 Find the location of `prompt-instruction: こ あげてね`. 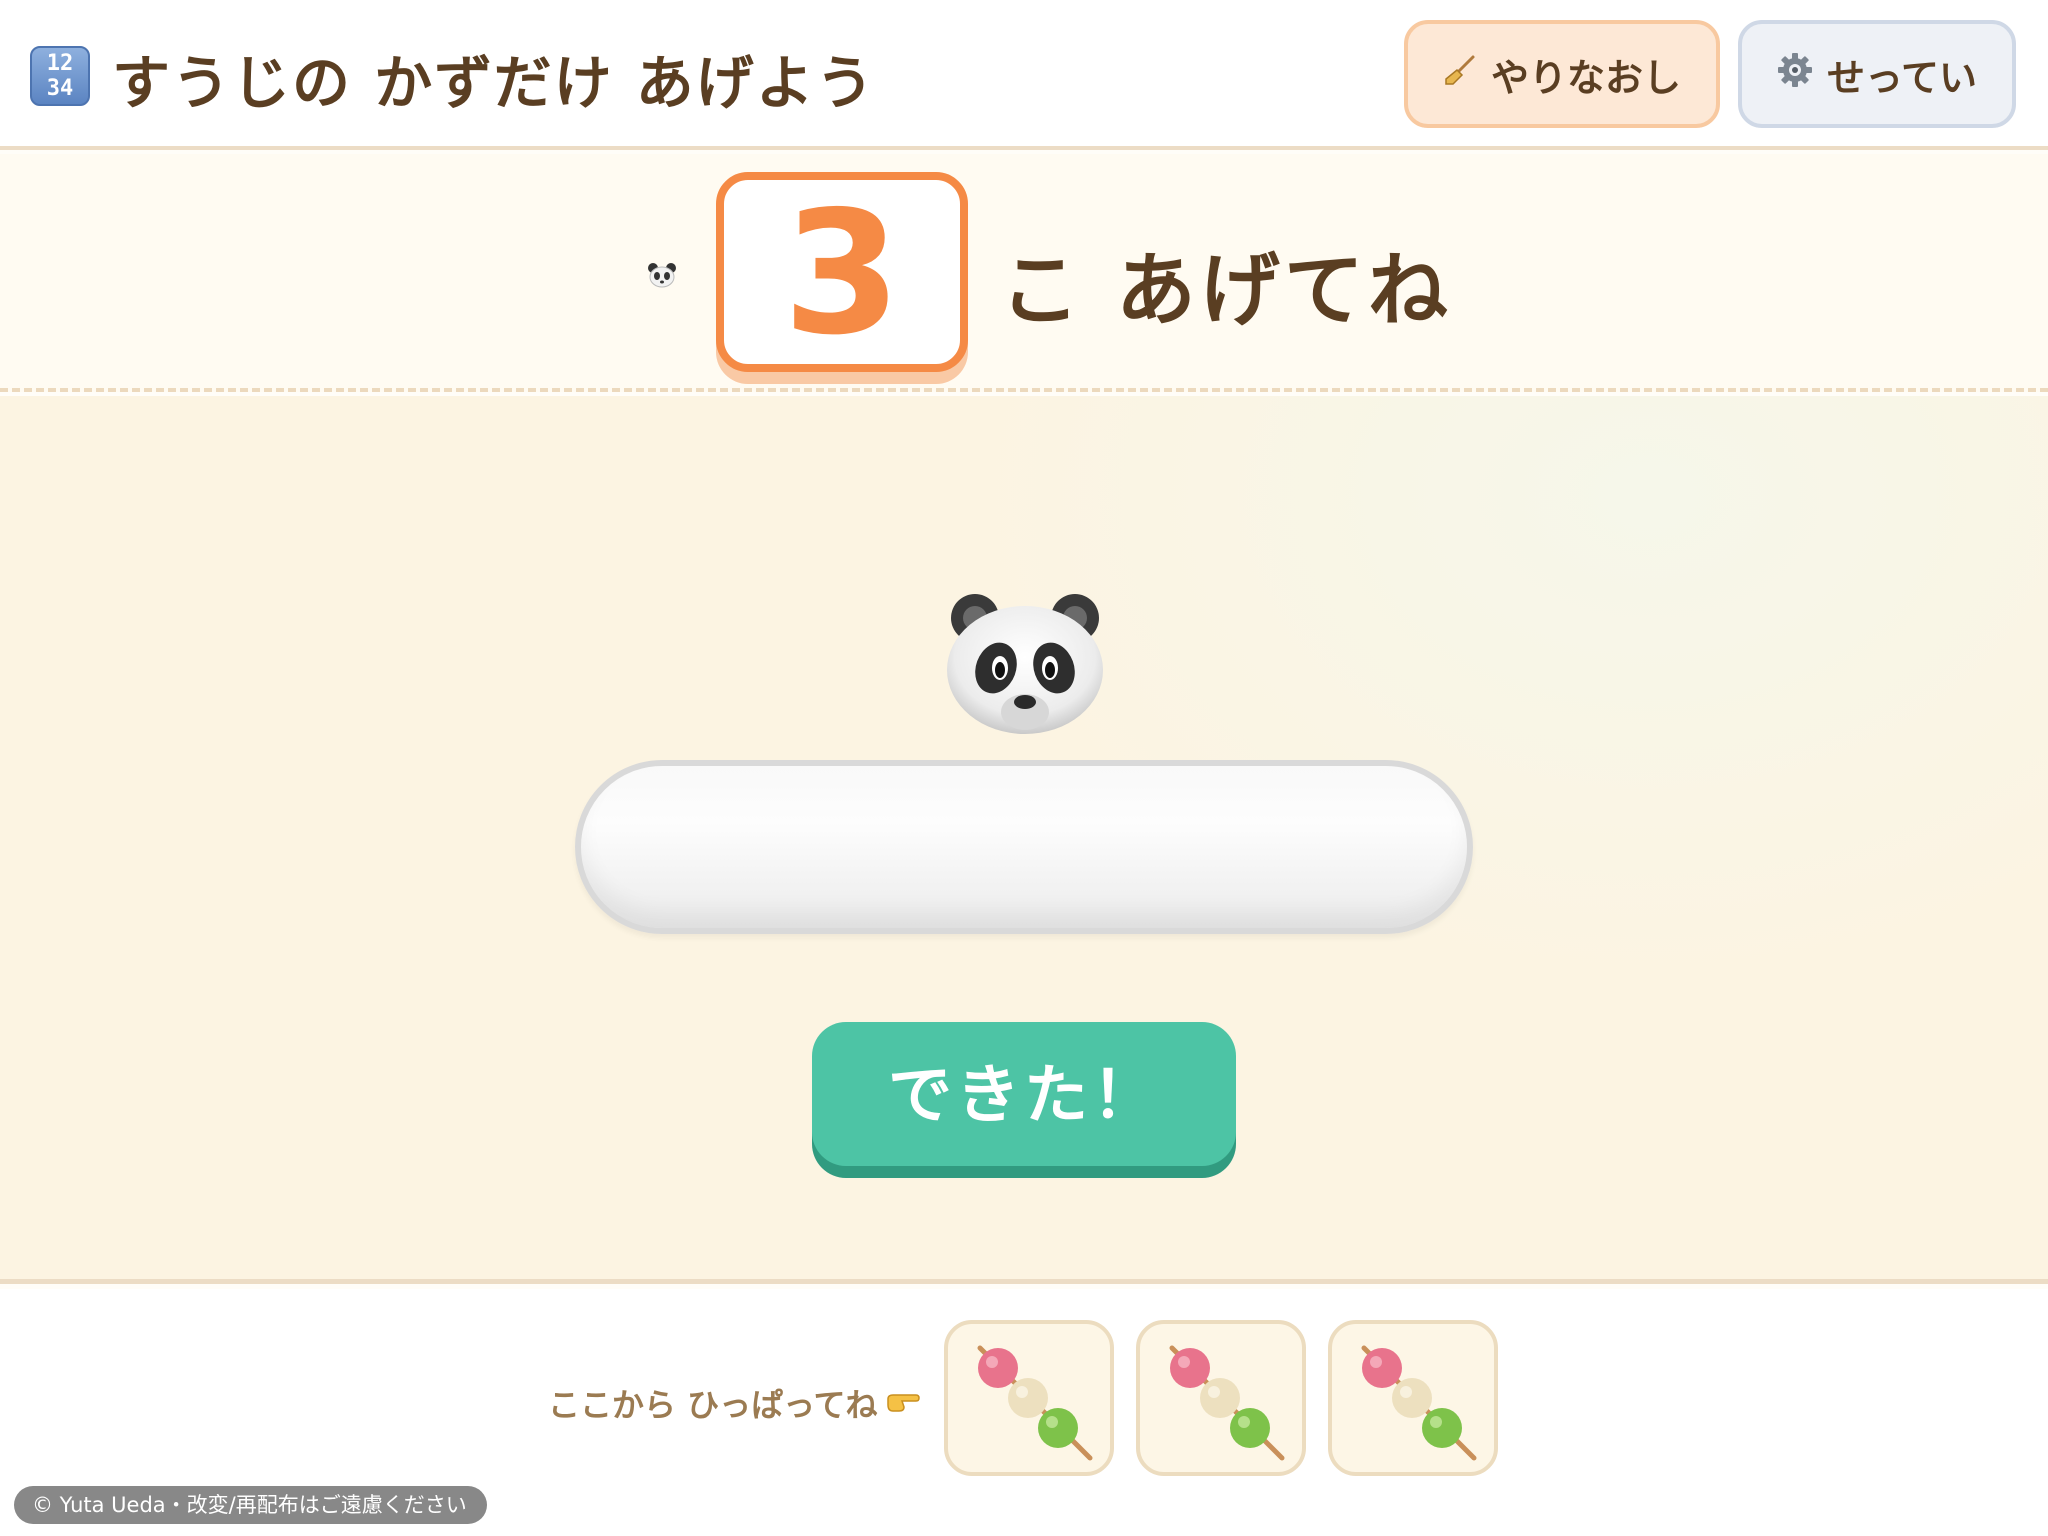

prompt-instruction: こ あげてね is located at coordinates (1226, 290).